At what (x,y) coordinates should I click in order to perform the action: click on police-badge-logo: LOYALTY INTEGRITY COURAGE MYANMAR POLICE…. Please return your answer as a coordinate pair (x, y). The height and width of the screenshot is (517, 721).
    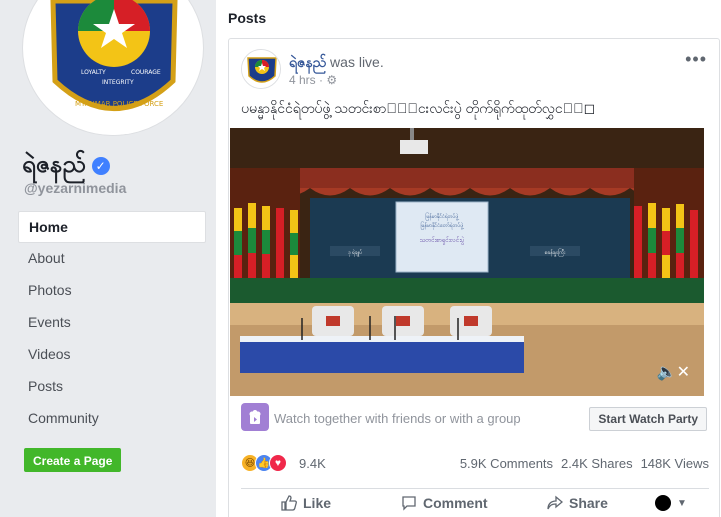
    Looking at the image, I should click on (114, 67).